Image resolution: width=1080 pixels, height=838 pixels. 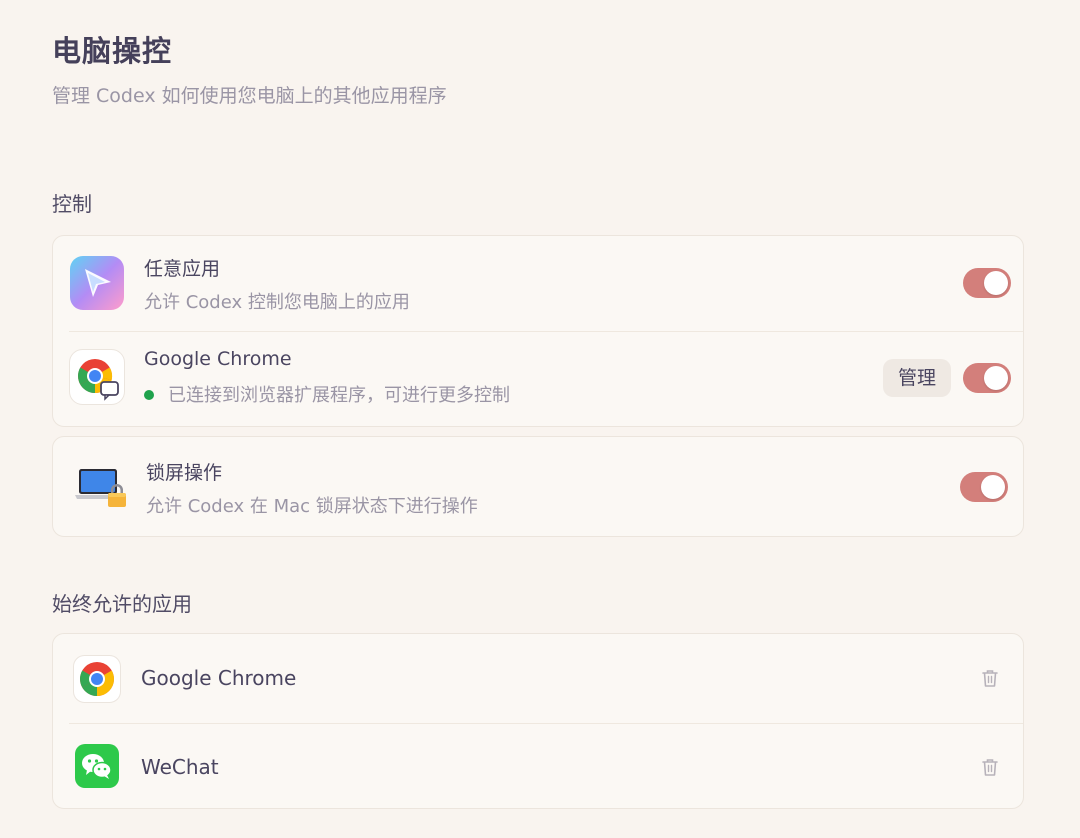 I want to click on lock-card: 锁屏操作 允许 Codex 在 Mac 锁屏状态下进行操作, so click(x=538, y=486).